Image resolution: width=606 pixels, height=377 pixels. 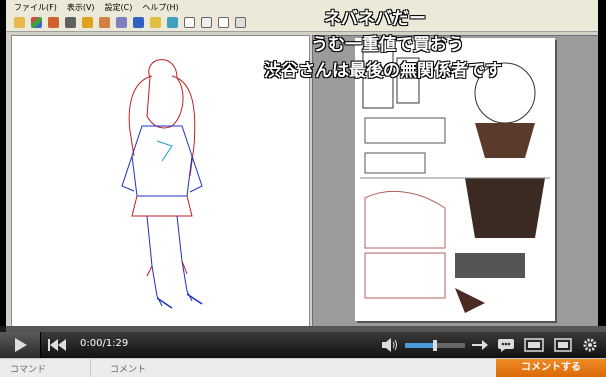 What do you see at coordinates (138, 22) in the screenshot?
I see `blue-tool-icon` at bounding box center [138, 22].